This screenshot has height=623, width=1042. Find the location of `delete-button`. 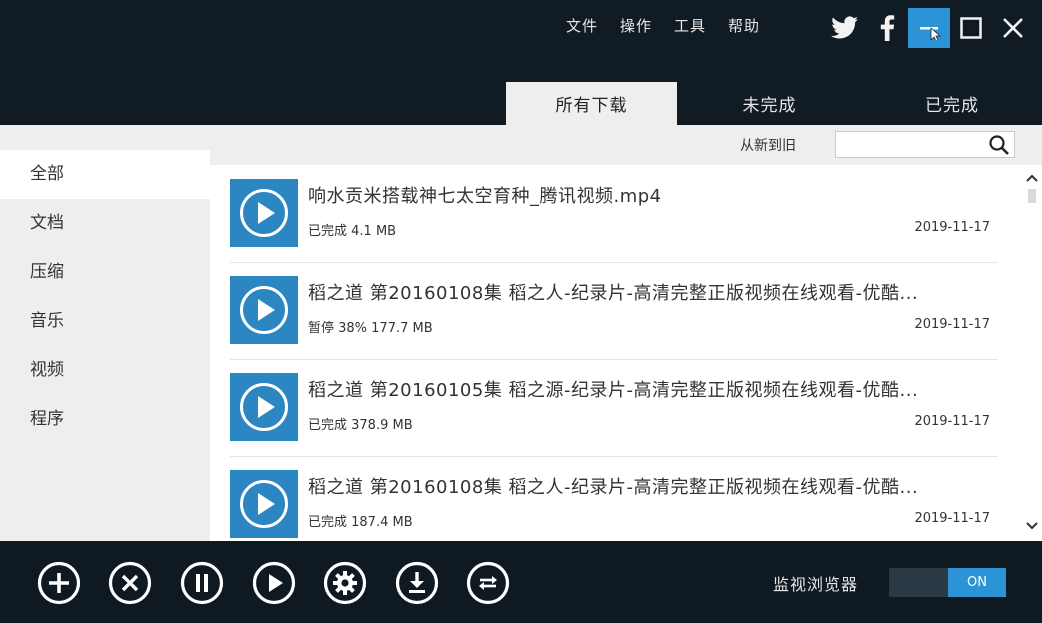

delete-button is located at coordinates (130, 583).